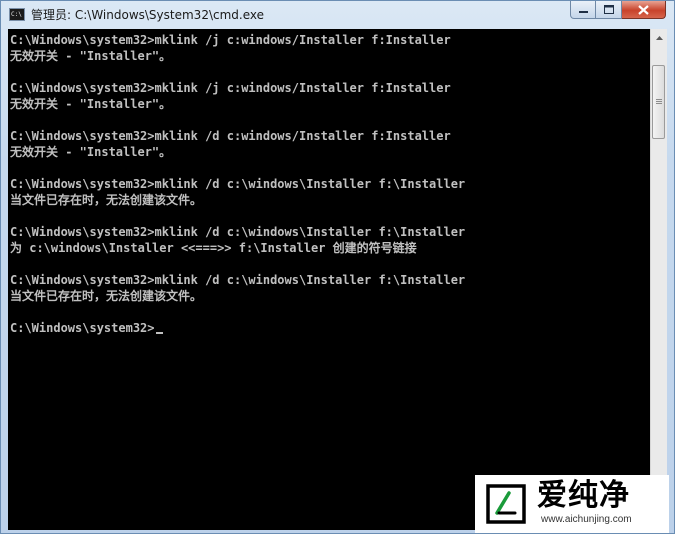  What do you see at coordinates (658, 102) in the screenshot?
I see `scrollbar-thumb` at bounding box center [658, 102].